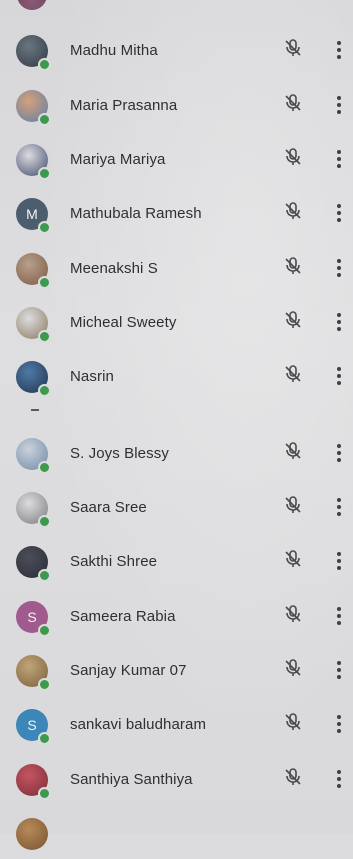 The image size is (353, 859). Describe the element at coordinates (131, 779) in the screenshot. I see `participant-name: Santhiya Santhiya` at that location.